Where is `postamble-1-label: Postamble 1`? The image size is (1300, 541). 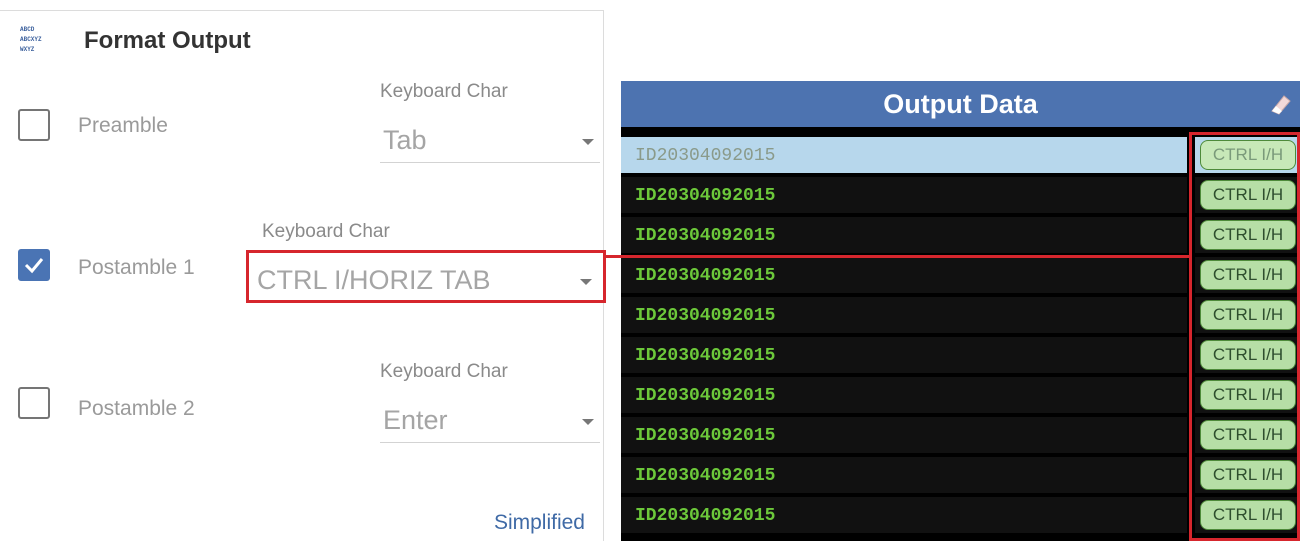 postamble-1-label: Postamble 1 is located at coordinates (136, 267).